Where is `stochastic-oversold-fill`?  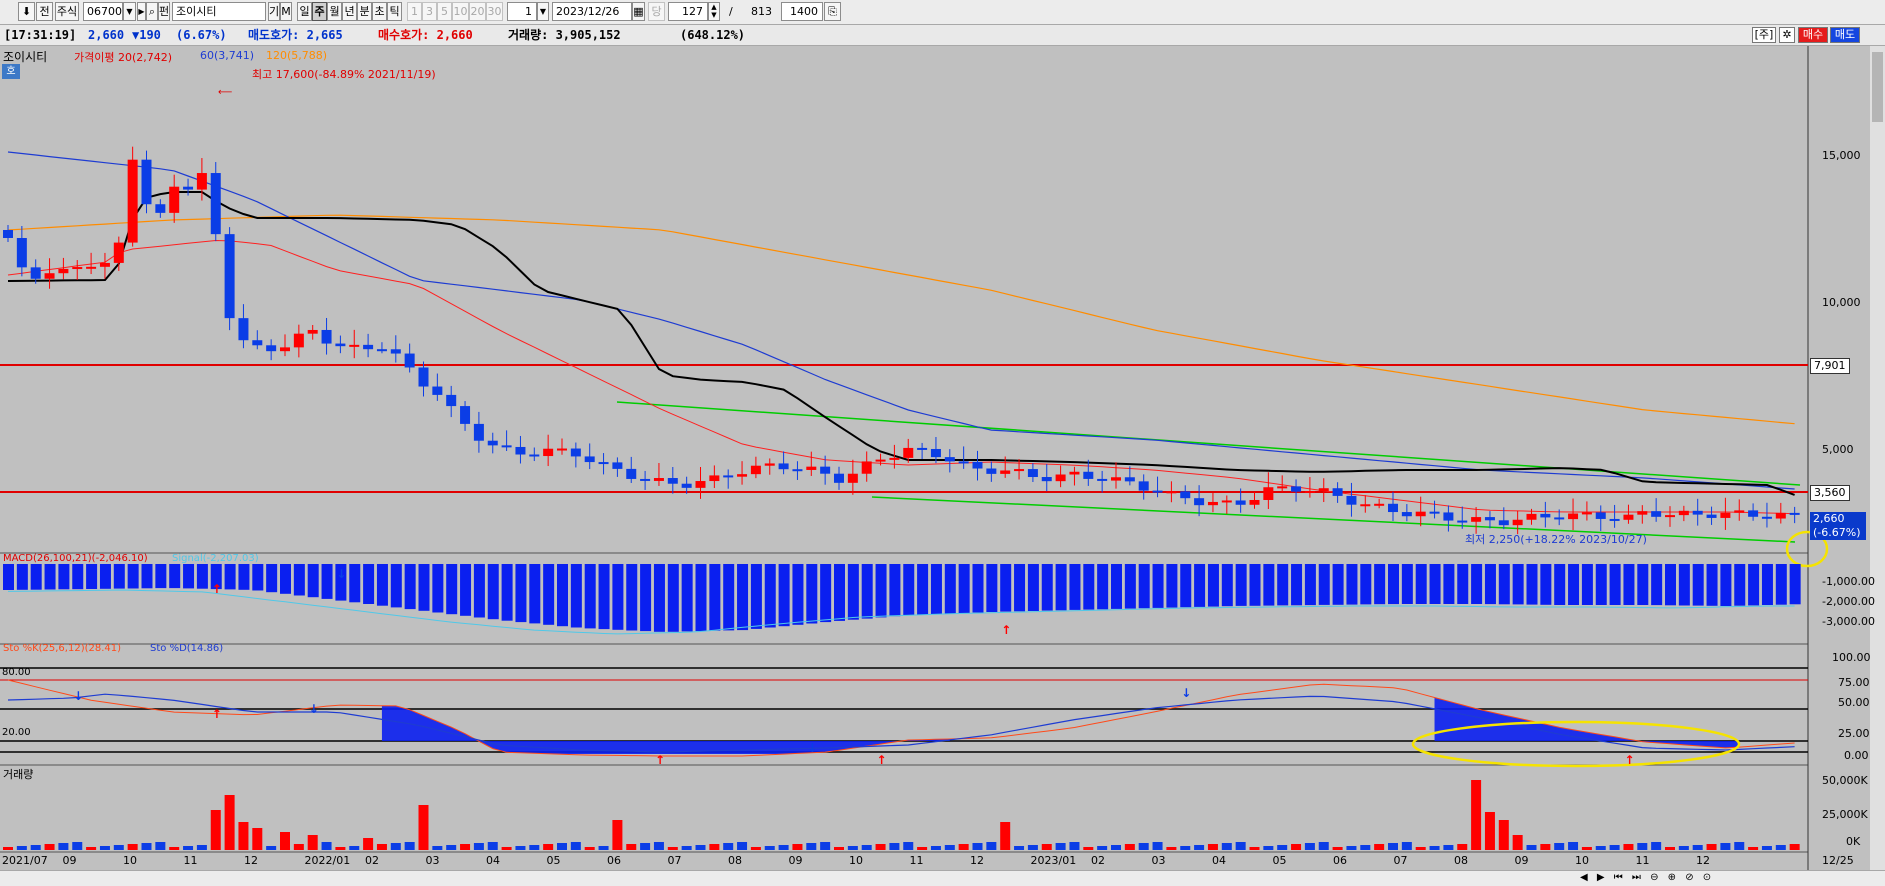
stochastic-oversold-fill is located at coordinates (1060, 725).